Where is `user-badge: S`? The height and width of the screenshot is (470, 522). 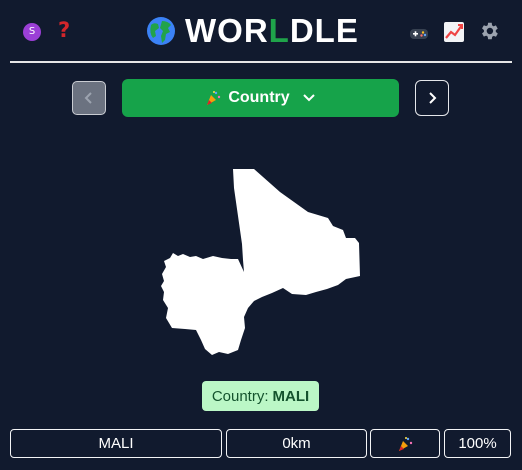
user-badge: S is located at coordinates (32, 32).